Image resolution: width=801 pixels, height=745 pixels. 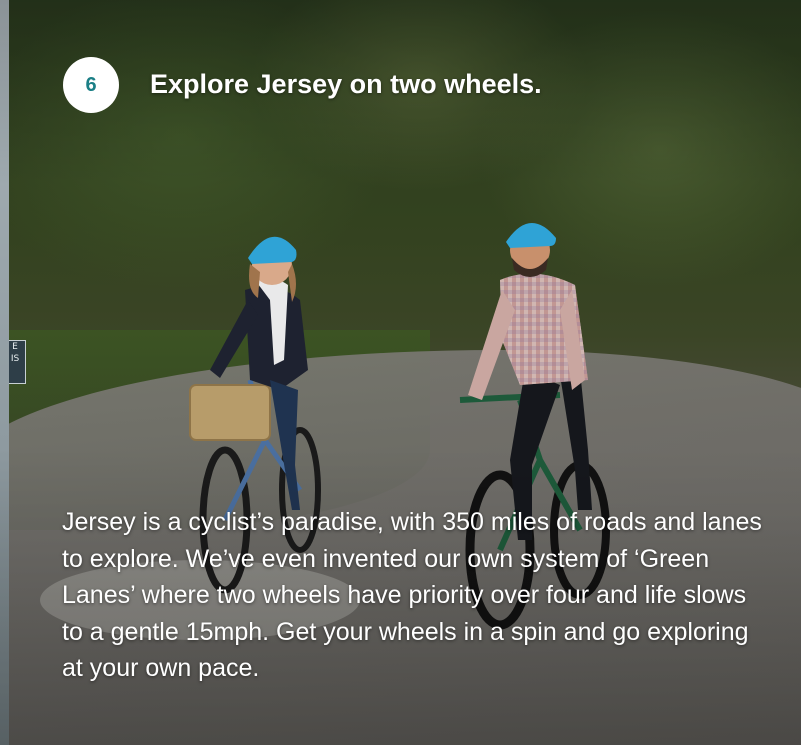 What do you see at coordinates (346, 84) in the screenshot?
I see `section-heading: Explore Jersey on two wheels.` at bounding box center [346, 84].